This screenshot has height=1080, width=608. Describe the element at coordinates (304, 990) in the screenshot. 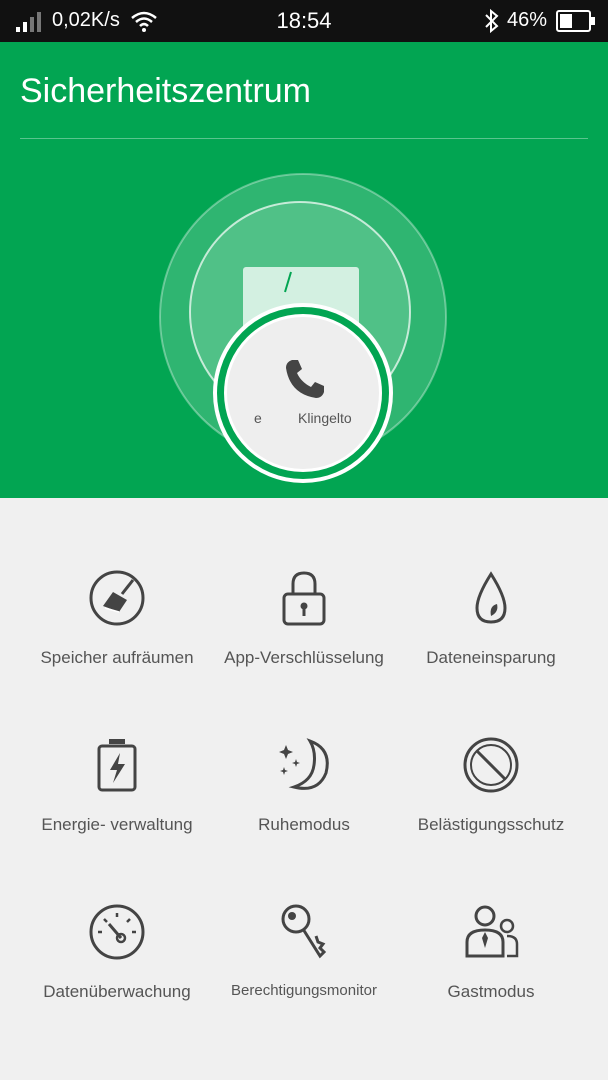

I see `feature-label: Berechtigungsmonitor` at that location.